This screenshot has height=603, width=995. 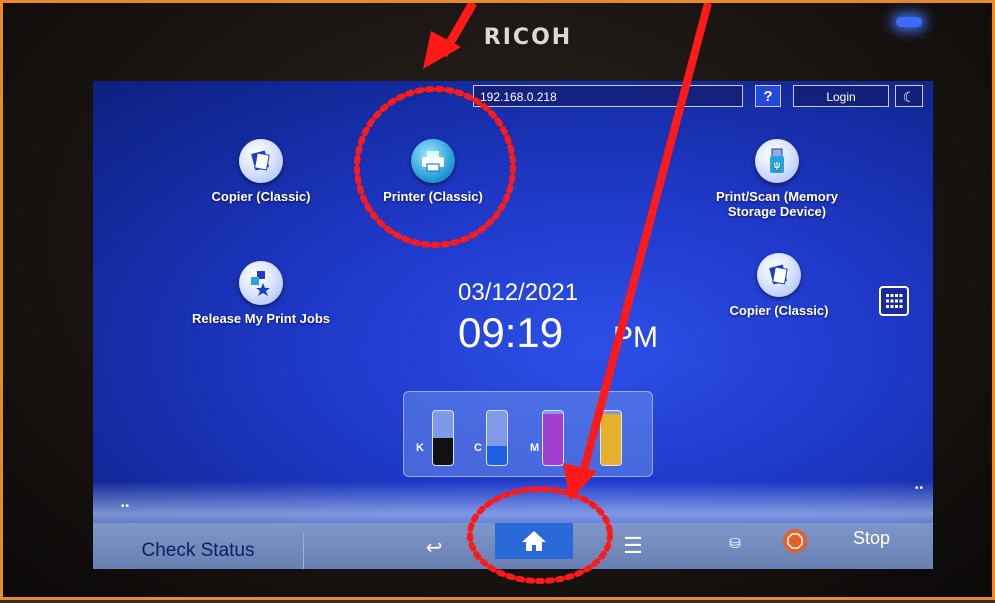 What do you see at coordinates (450, 36) in the screenshot?
I see `annotation-arrow-printer` at bounding box center [450, 36].